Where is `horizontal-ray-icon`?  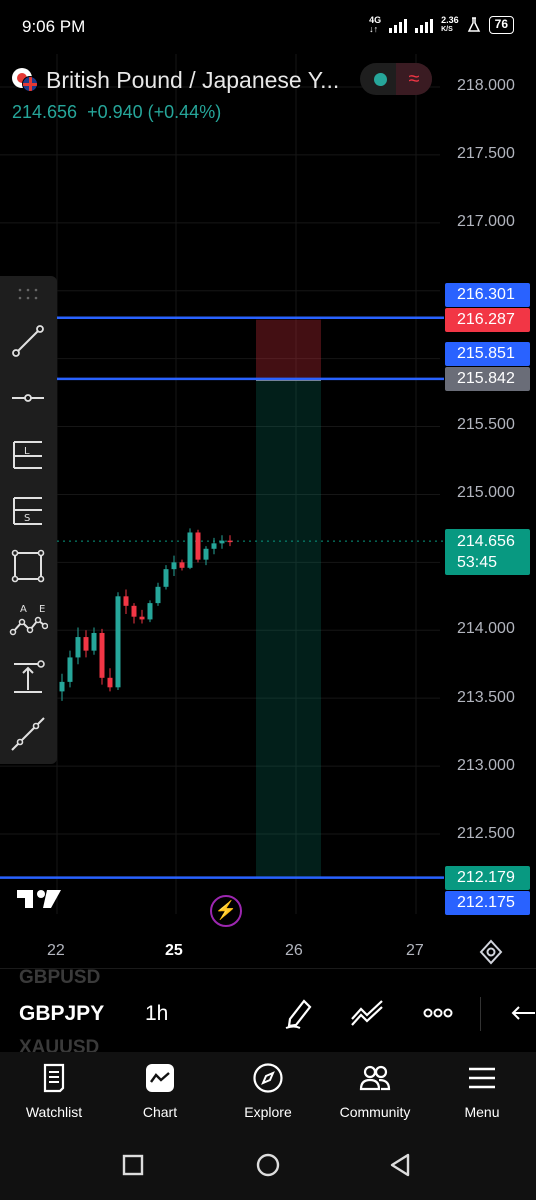 horizontal-ray-icon is located at coordinates (28, 398).